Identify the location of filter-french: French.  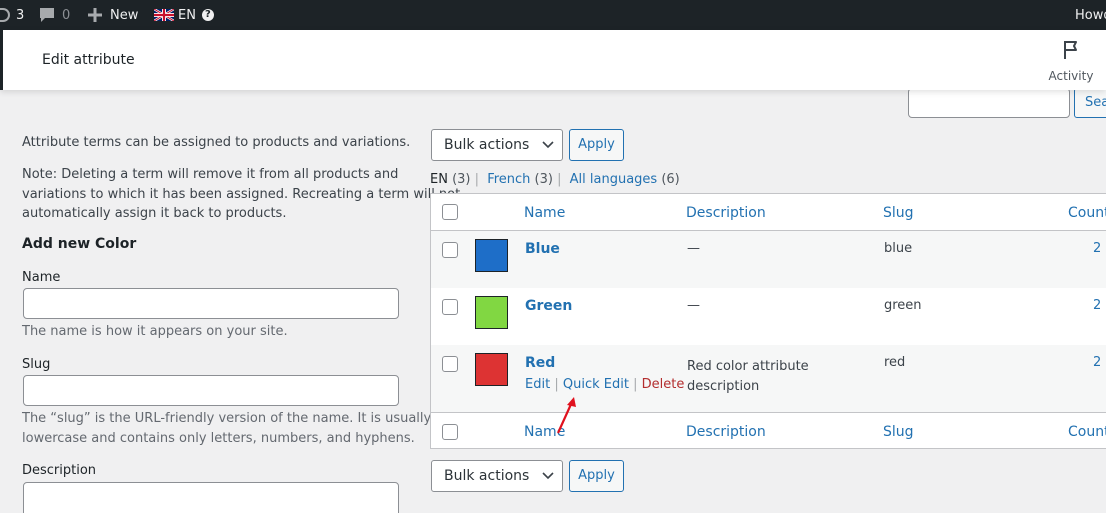
(508, 179).